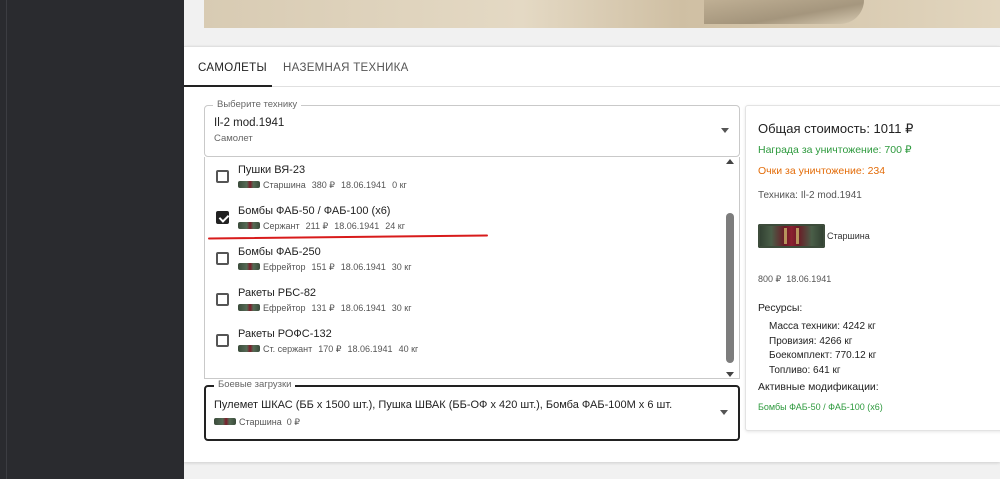 The height and width of the screenshot is (479, 1000). Describe the element at coordinates (465, 177) in the screenshot. I see `list-item: Пушки ВЯ-23 Старшина 380 ₽ 18.06.1941 0 кг` at that location.